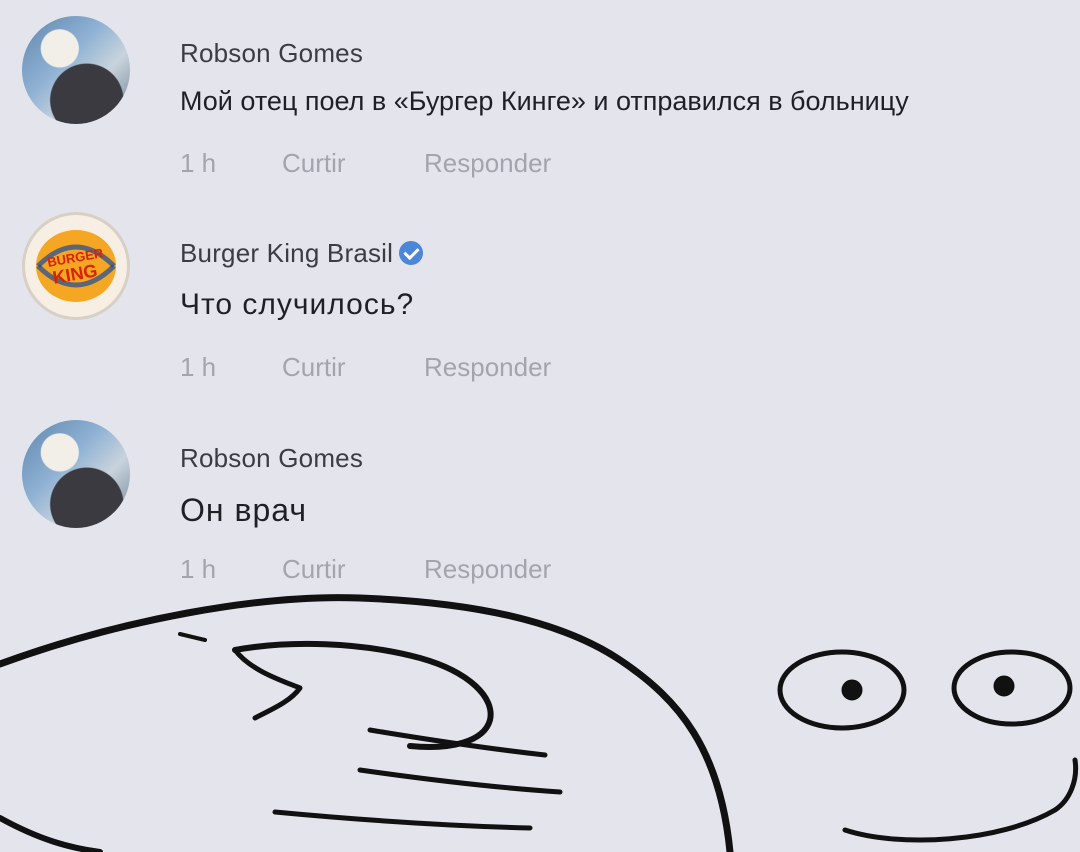  What do you see at coordinates (286, 253) in the screenshot?
I see `comment-author: Burger King Brasil` at bounding box center [286, 253].